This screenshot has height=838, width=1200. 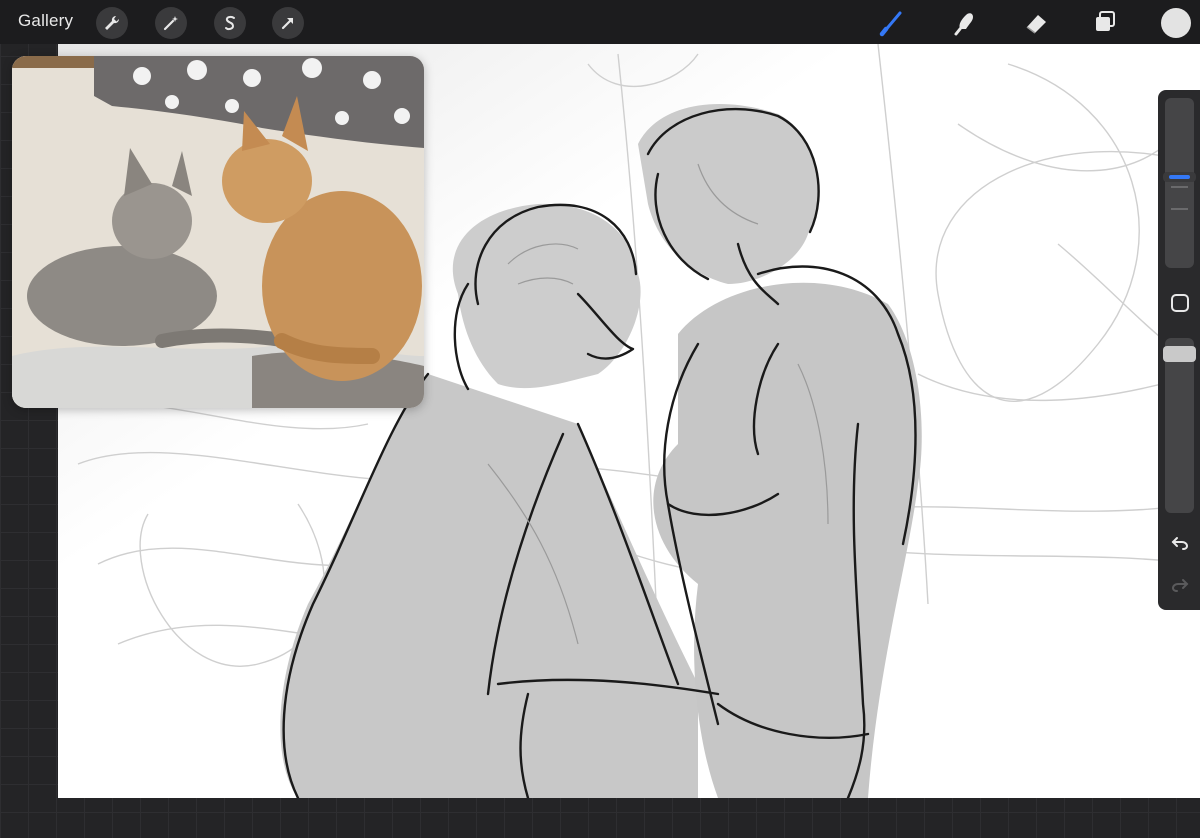 What do you see at coordinates (1179, 425) in the screenshot?
I see `opacity-slider` at bounding box center [1179, 425].